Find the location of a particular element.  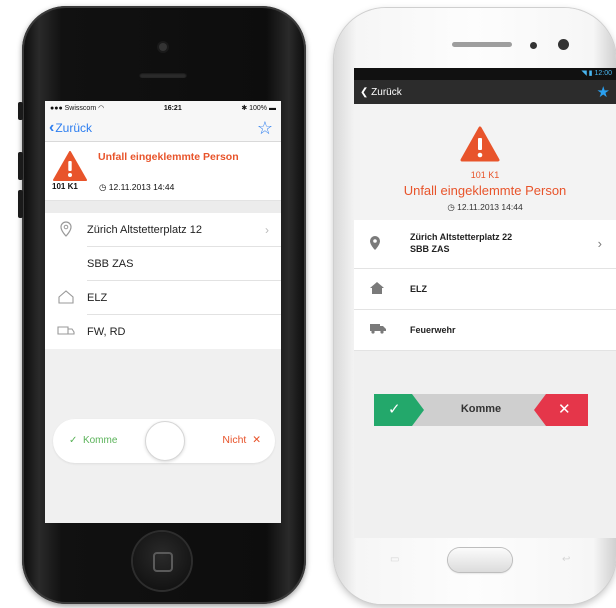

vehicles-text: FW, RD is located at coordinates (106, 332).